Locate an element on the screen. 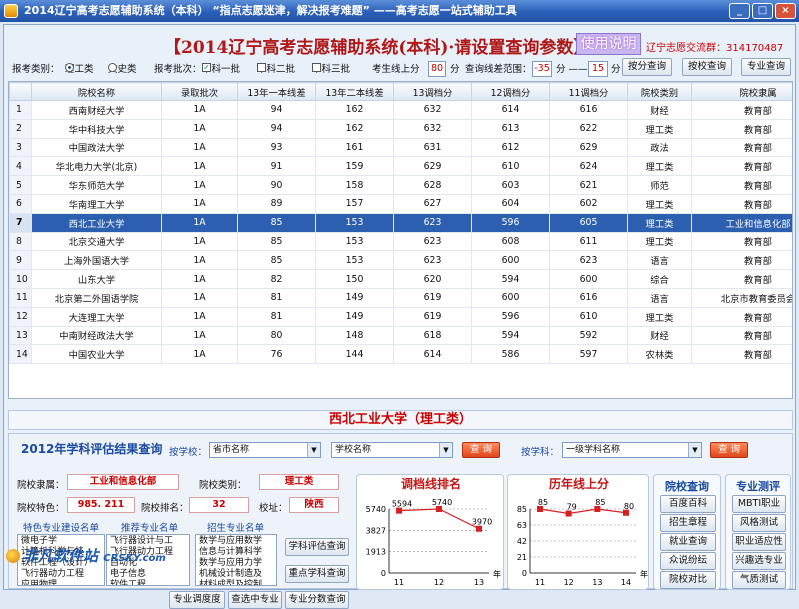 This screenshot has height=609, width=799. table-cell: 8 is located at coordinates (20, 241).